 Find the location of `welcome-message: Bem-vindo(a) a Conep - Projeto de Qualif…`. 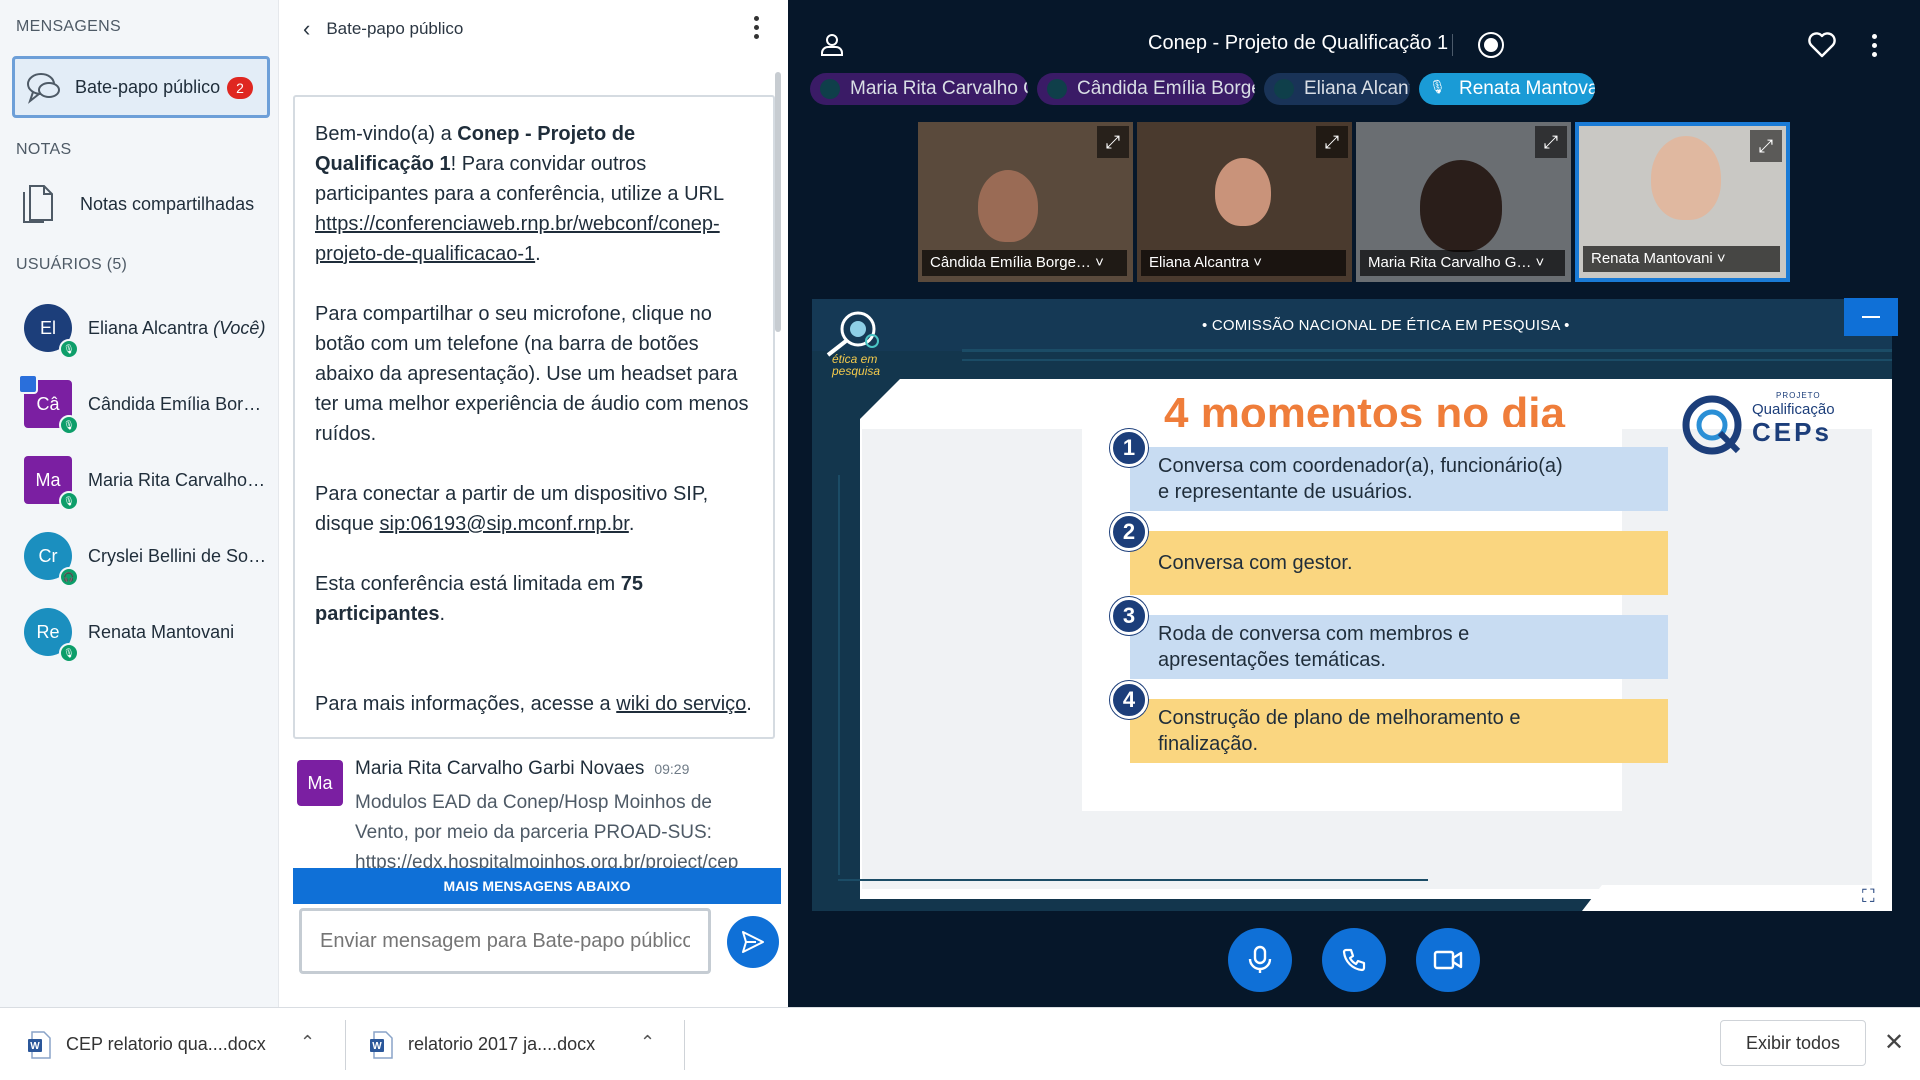

welcome-message: Bem-vindo(a) a Conep - Projeto de Qualif… is located at coordinates (534, 417).